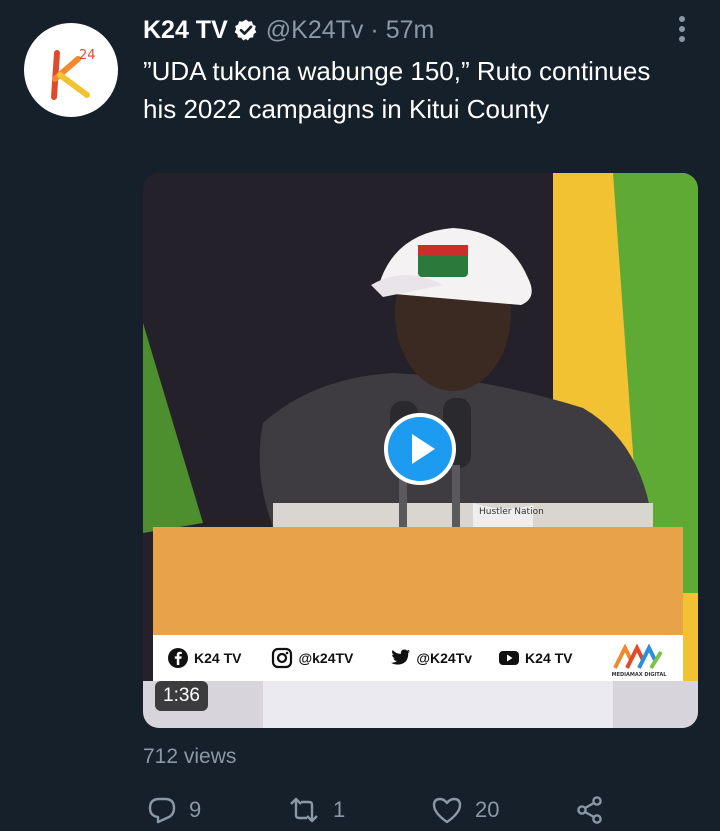  What do you see at coordinates (304, 810) in the screenshot?
I see `retweet-icon` at bounding box center [304, 810].